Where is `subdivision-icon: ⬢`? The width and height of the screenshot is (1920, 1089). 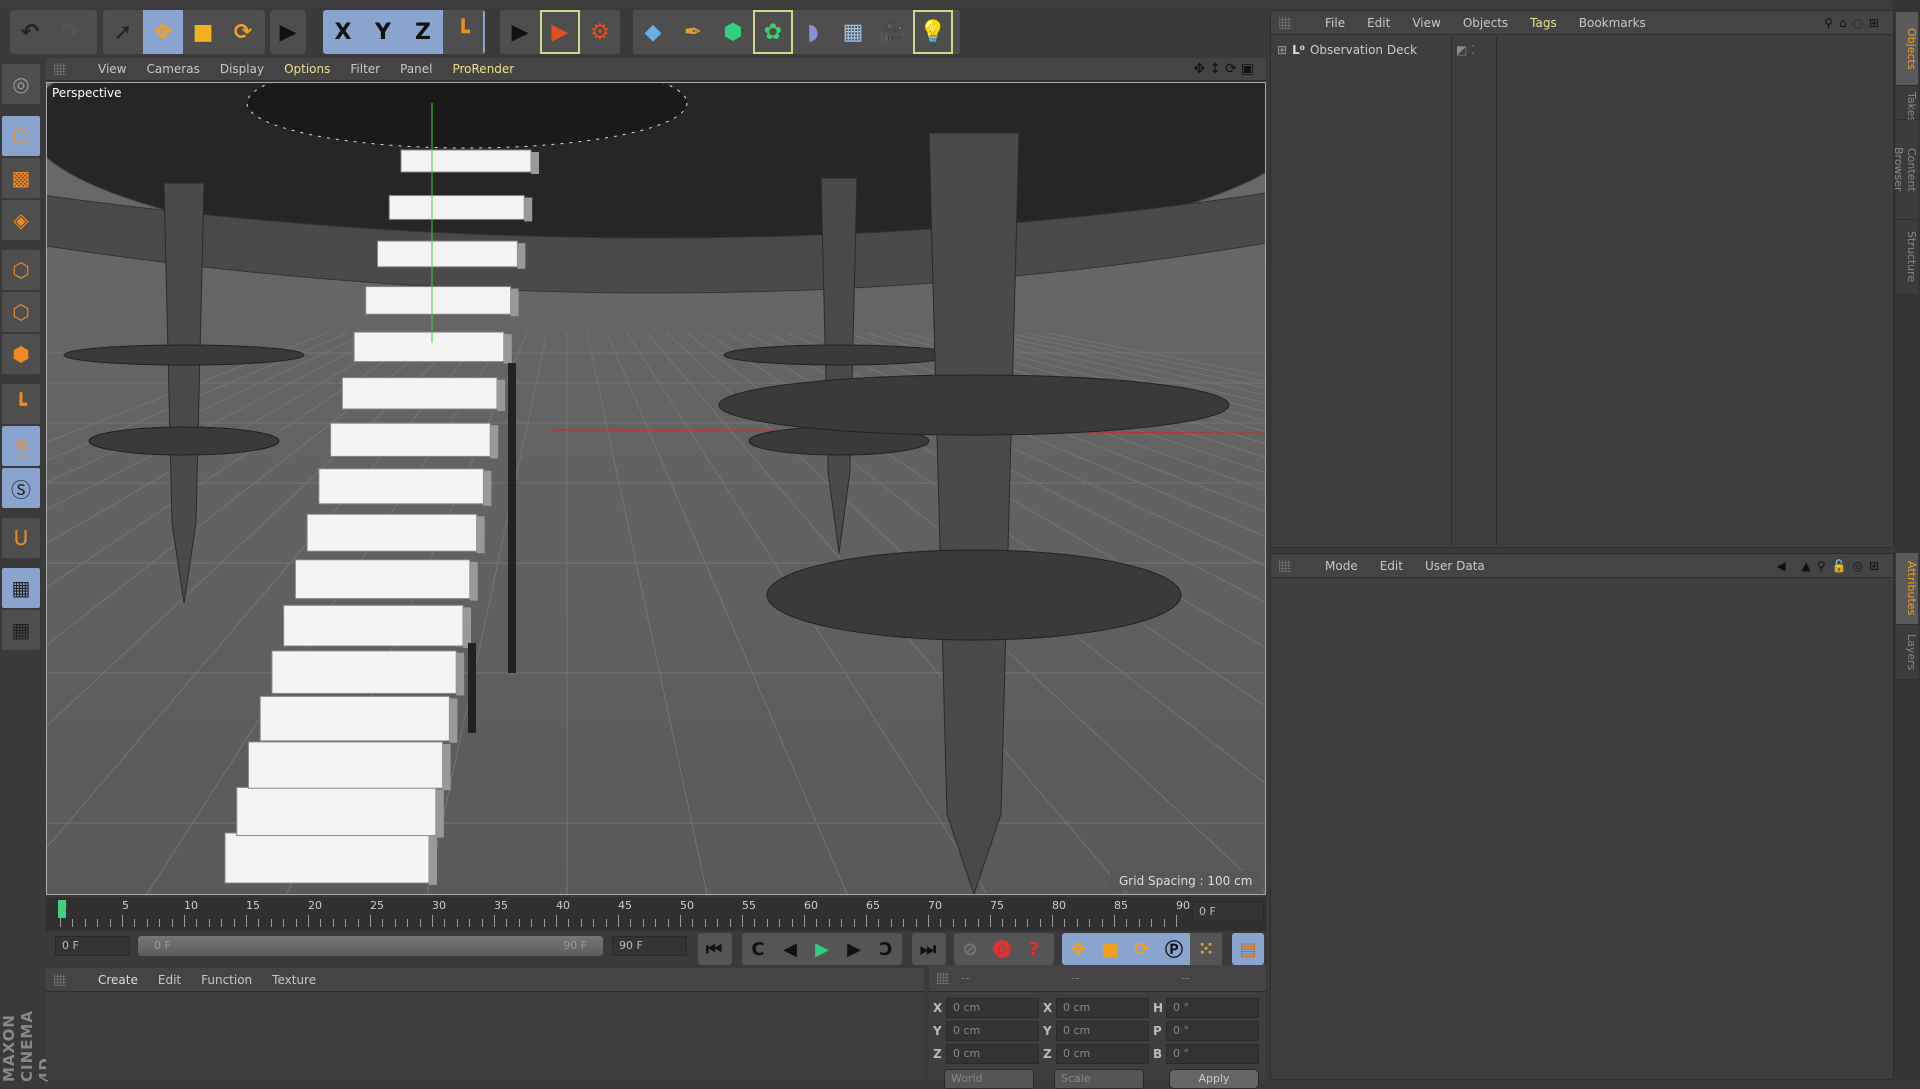
subdivision-icon: ⬢ is located at coordinates (733, 32).